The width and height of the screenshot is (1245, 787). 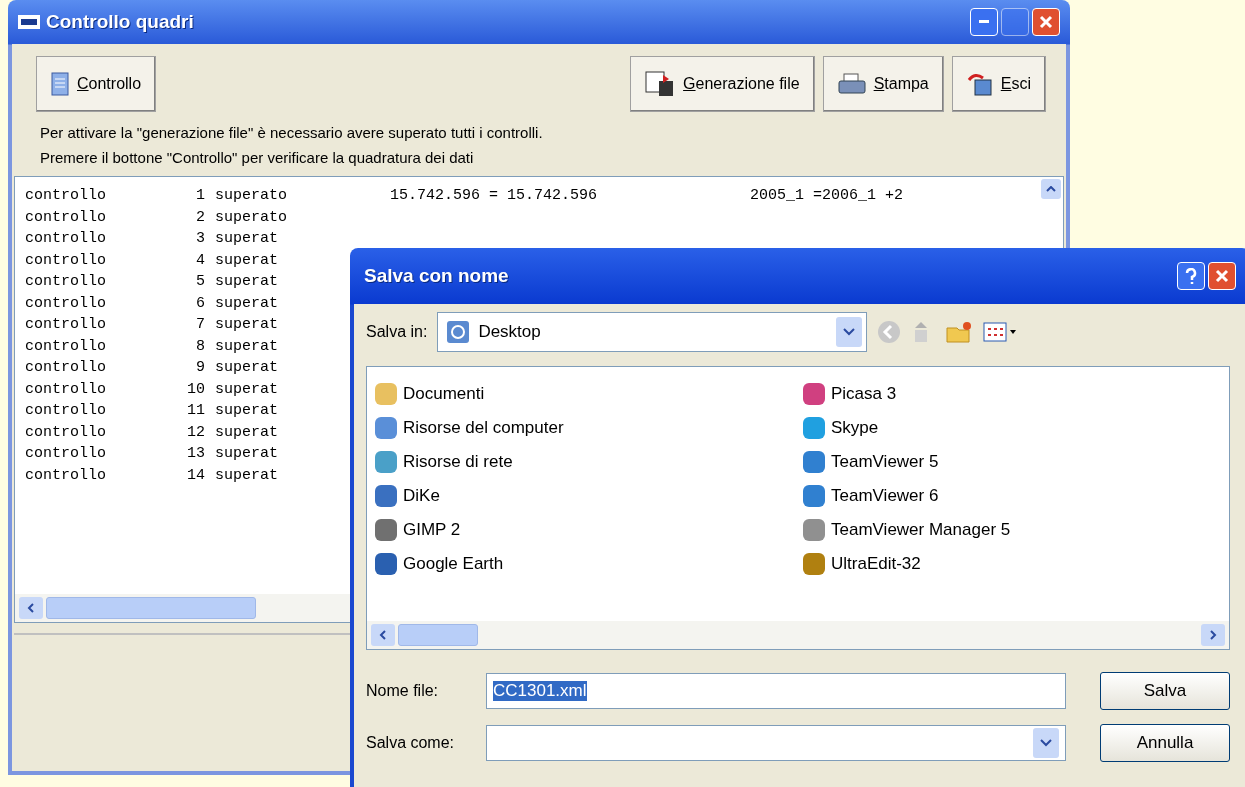 I want to click on save-button: Salva, so click(x=1165, y=691).